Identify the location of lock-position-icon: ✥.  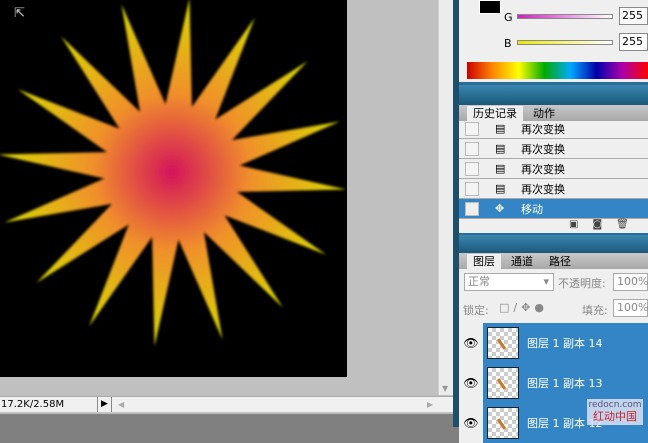
(527, 307).